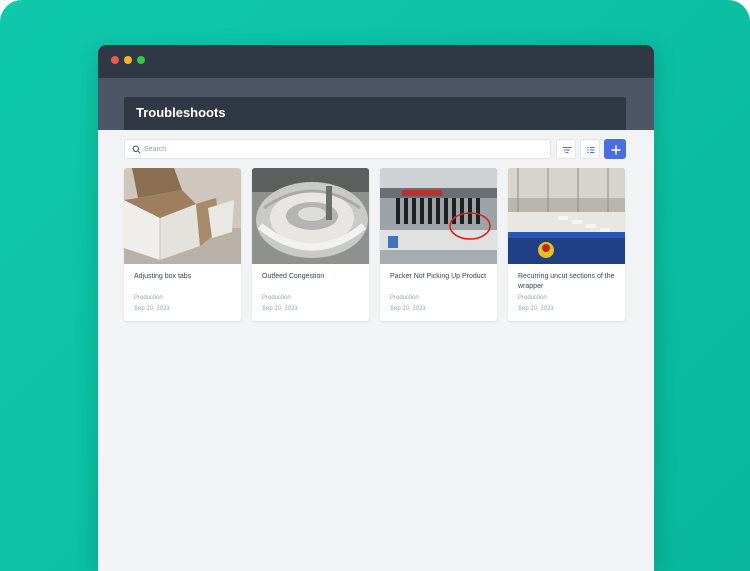 Image resolution: width=750 pixels, height=571 pixels. I want to click on card-title: Packer Not Picking Up Product, so click(438, 276).